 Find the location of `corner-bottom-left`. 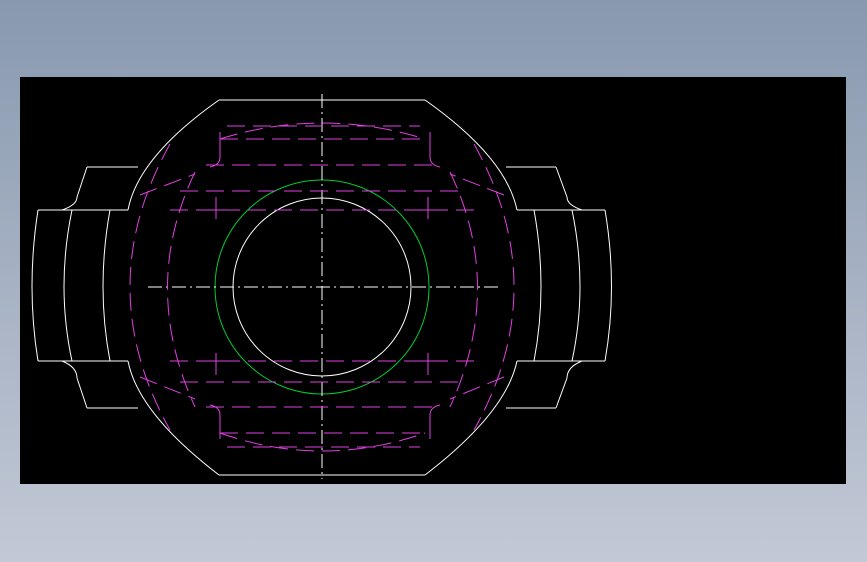

corner-bottom-left is located at coordinates (215, 421).